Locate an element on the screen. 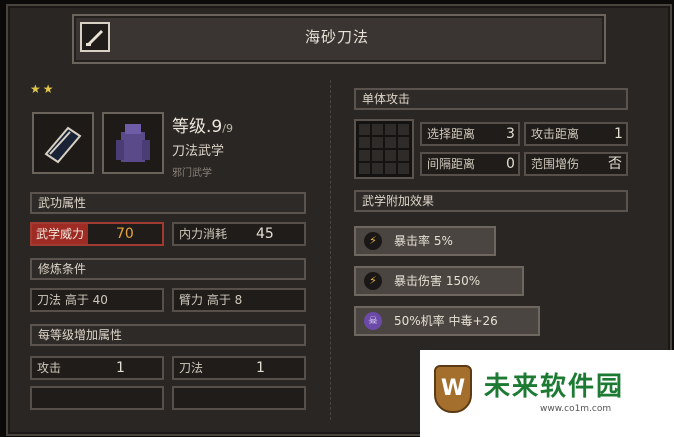  sect-label: 邪门武学 is located at coordinates (192, 173).